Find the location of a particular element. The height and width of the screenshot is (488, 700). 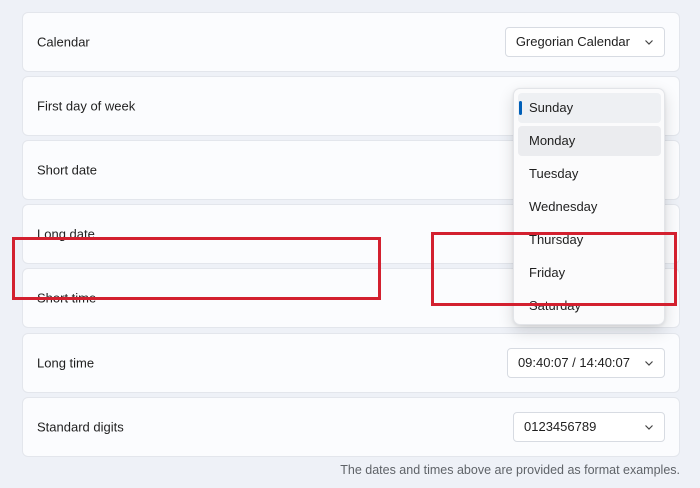

selection-indicator is located at coordinates (520, 108).